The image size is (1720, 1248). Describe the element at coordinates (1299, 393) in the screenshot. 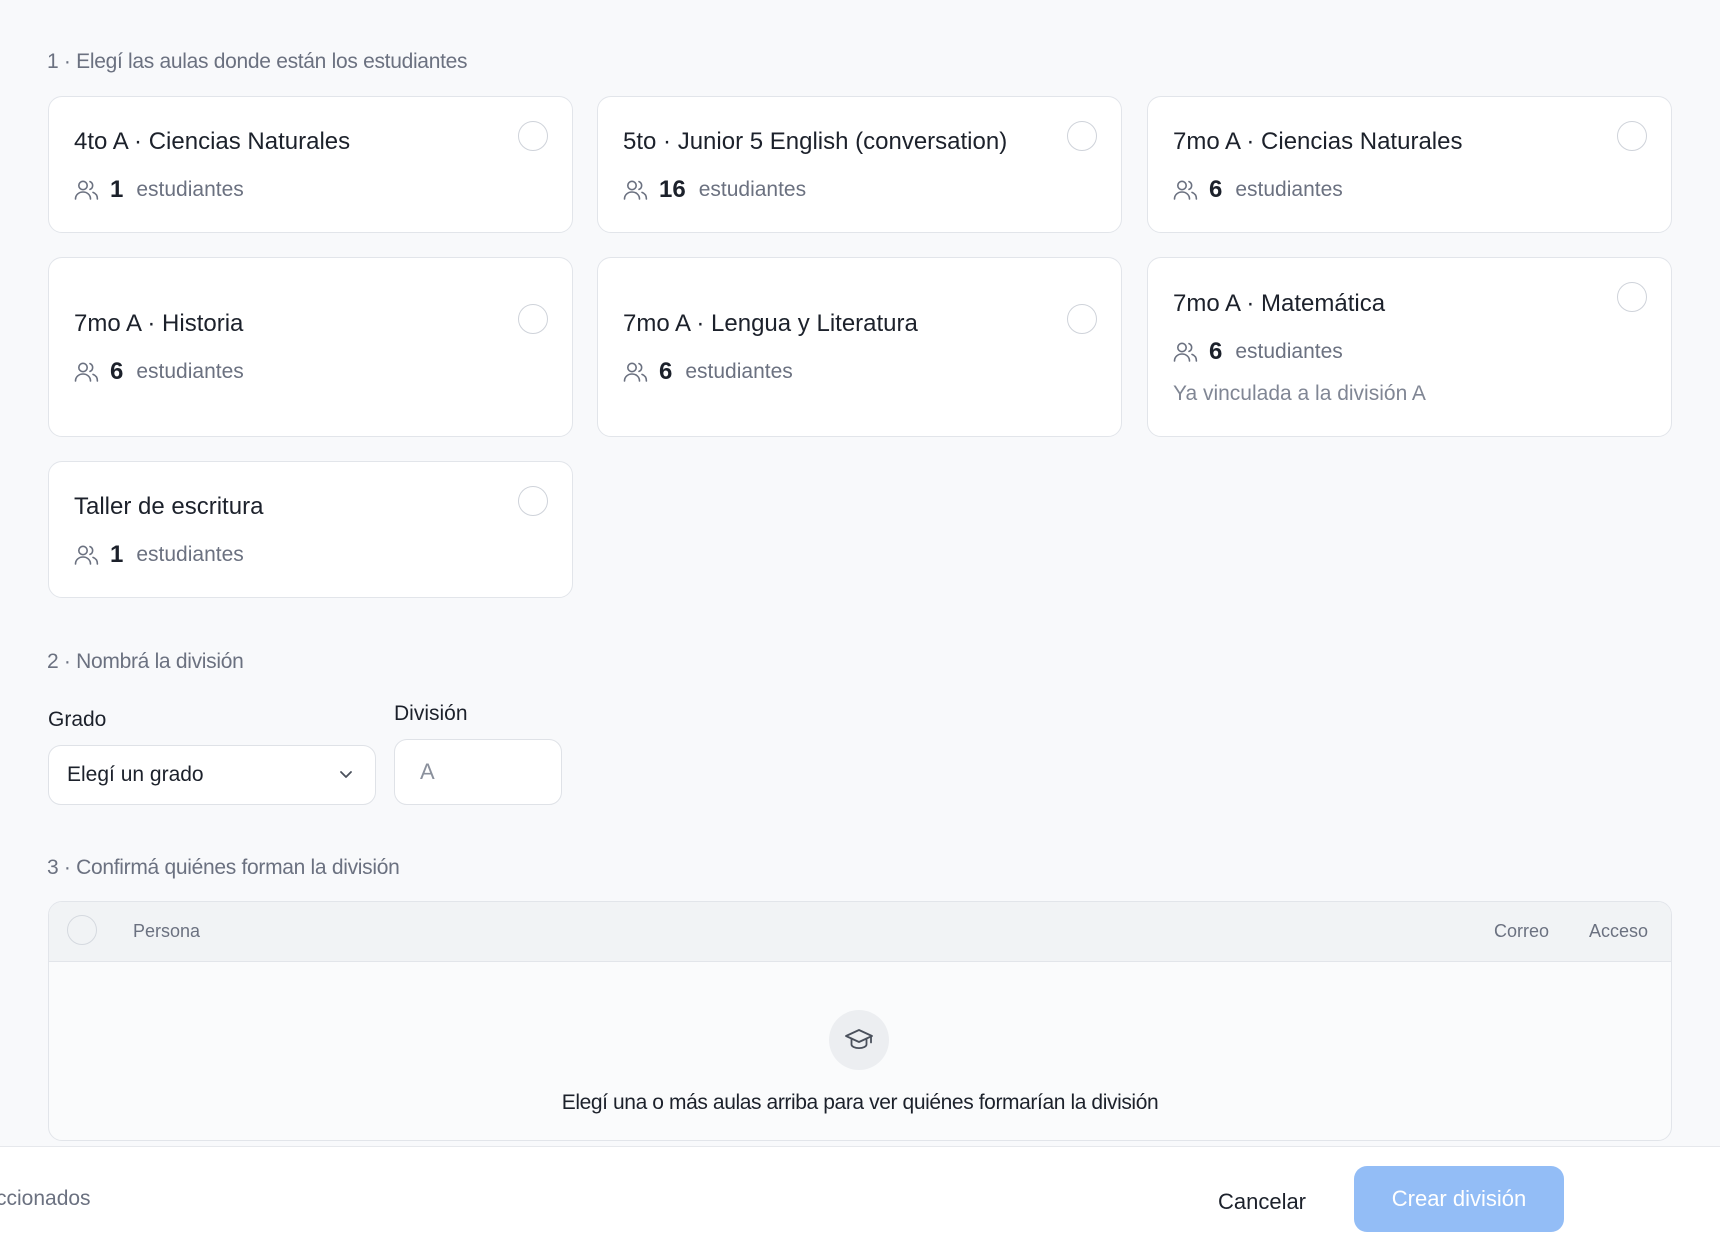

I see `linked-note: Ya vinculada a la división A` at that location.